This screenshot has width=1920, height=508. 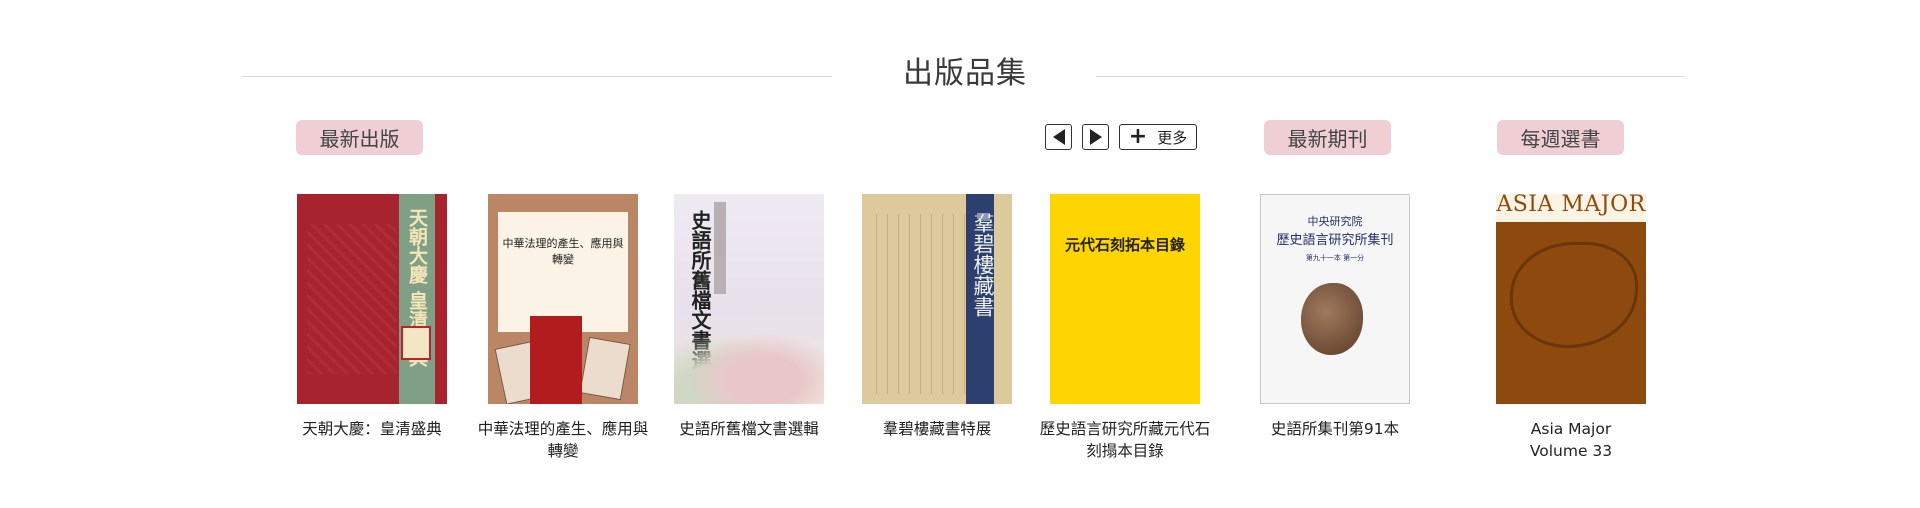 What do you see at coordinates (1560, 137) in the screenshot?
I see `tab-weekly-picks: 每週選書` at bounding box center [1560, 137].